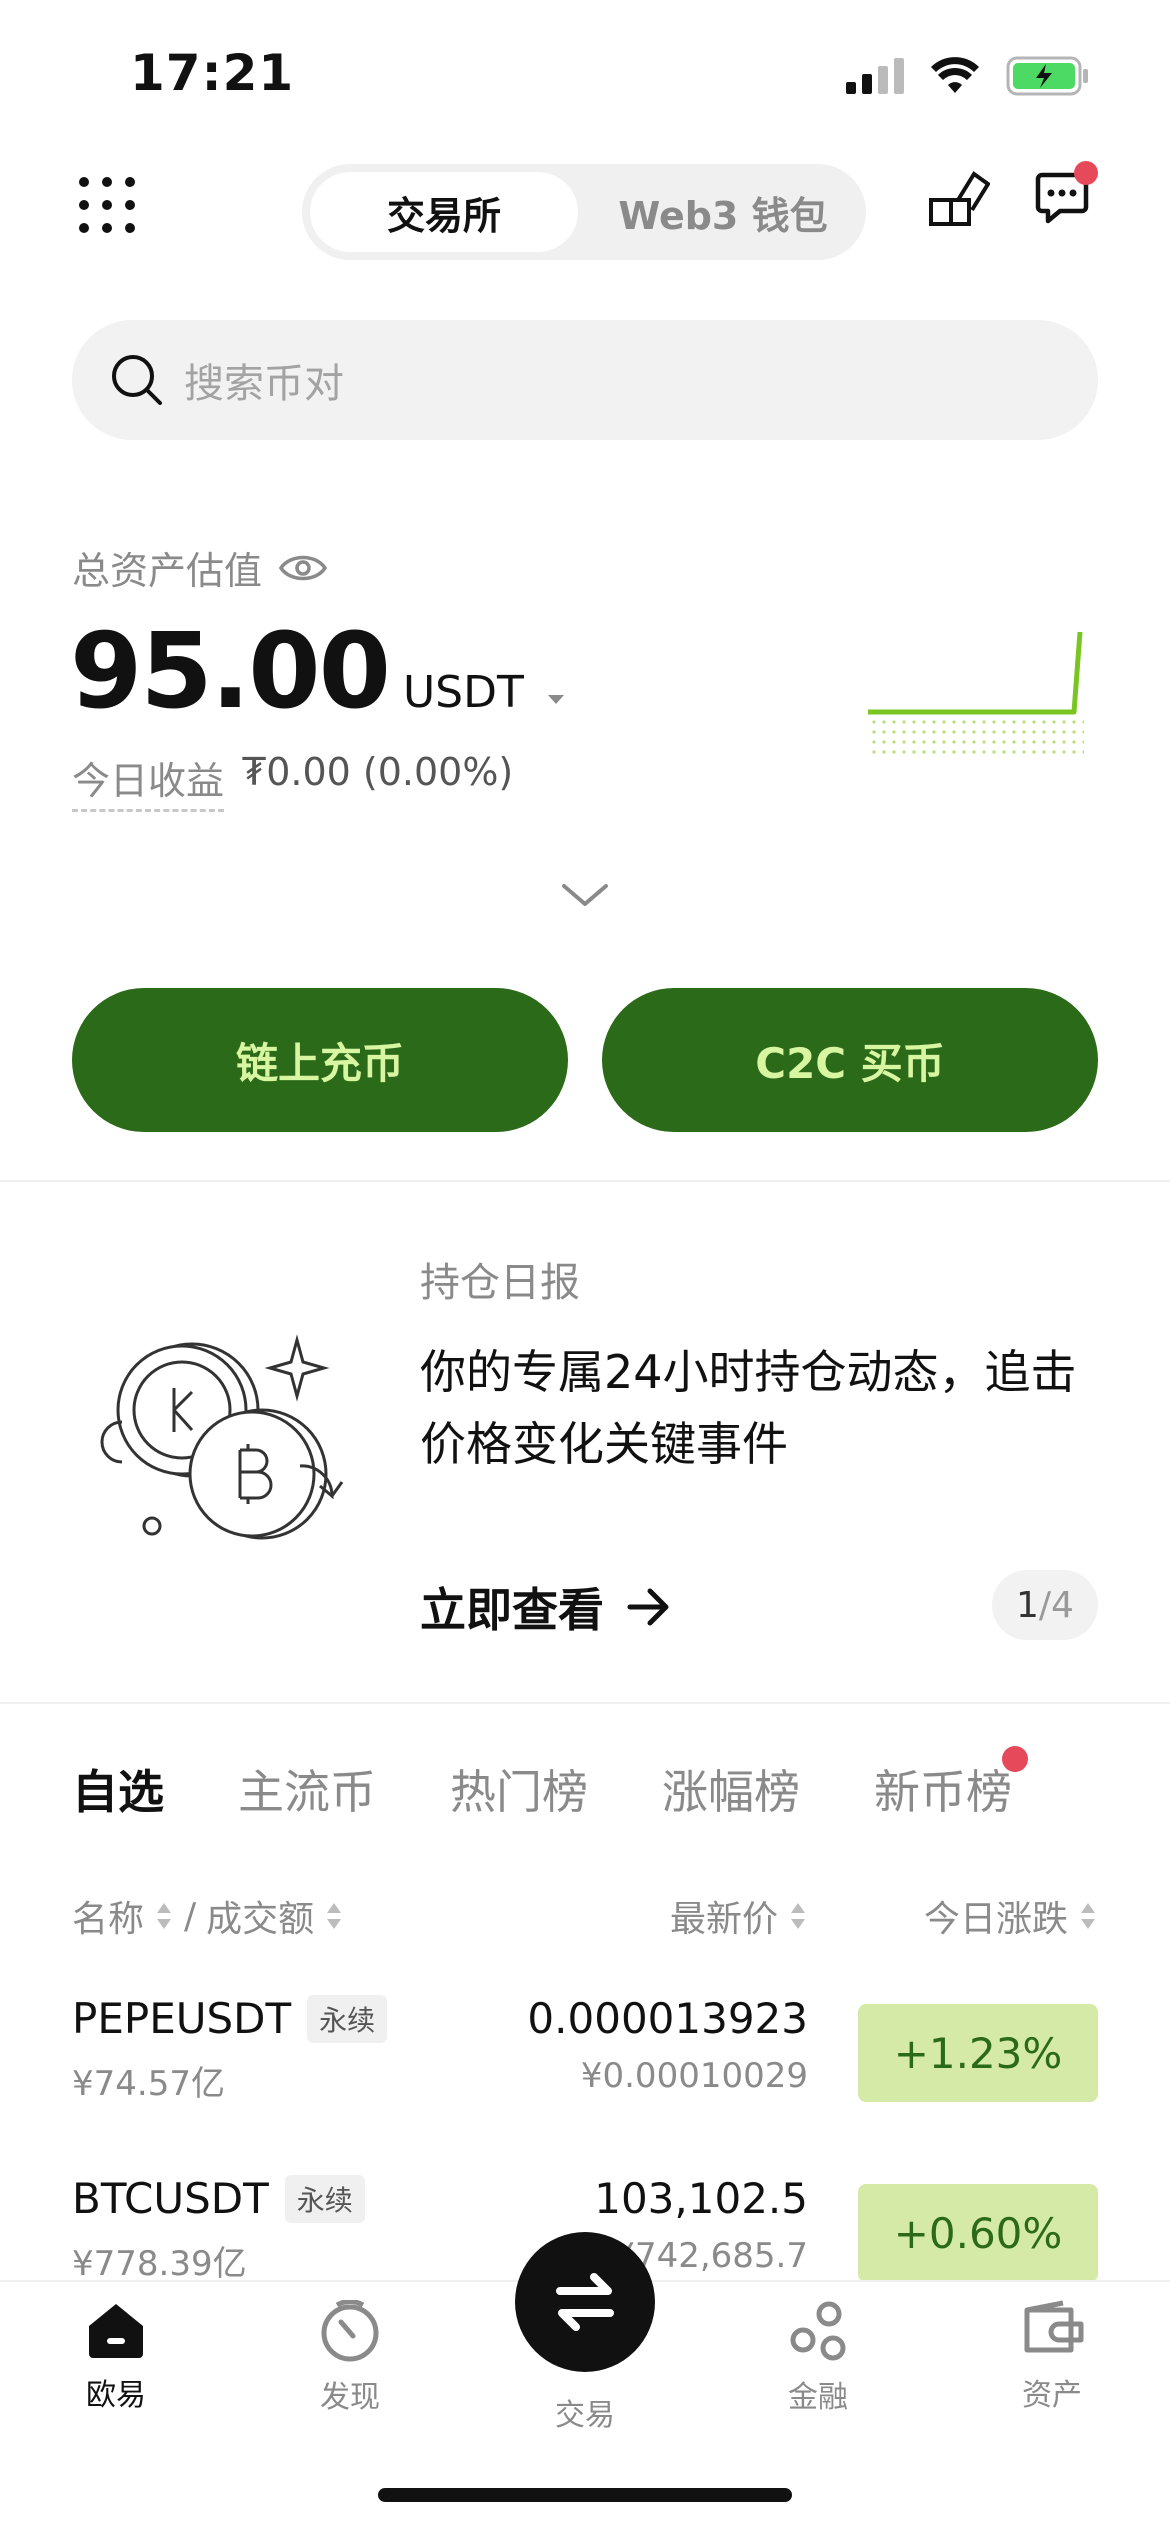  I want to click on currency-selector: USDT, so click(485, 692).